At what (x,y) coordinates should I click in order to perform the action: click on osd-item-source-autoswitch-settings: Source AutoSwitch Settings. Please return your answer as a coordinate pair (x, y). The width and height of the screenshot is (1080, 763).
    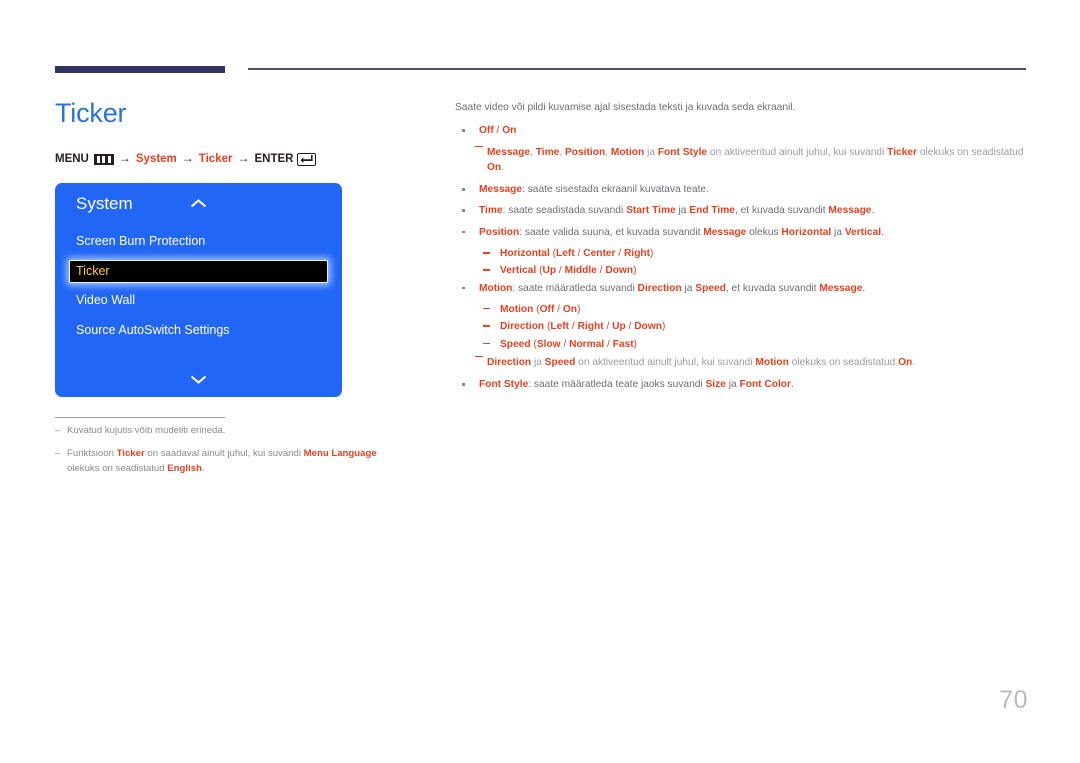
    Looking at the image, I should click on (153, 330).